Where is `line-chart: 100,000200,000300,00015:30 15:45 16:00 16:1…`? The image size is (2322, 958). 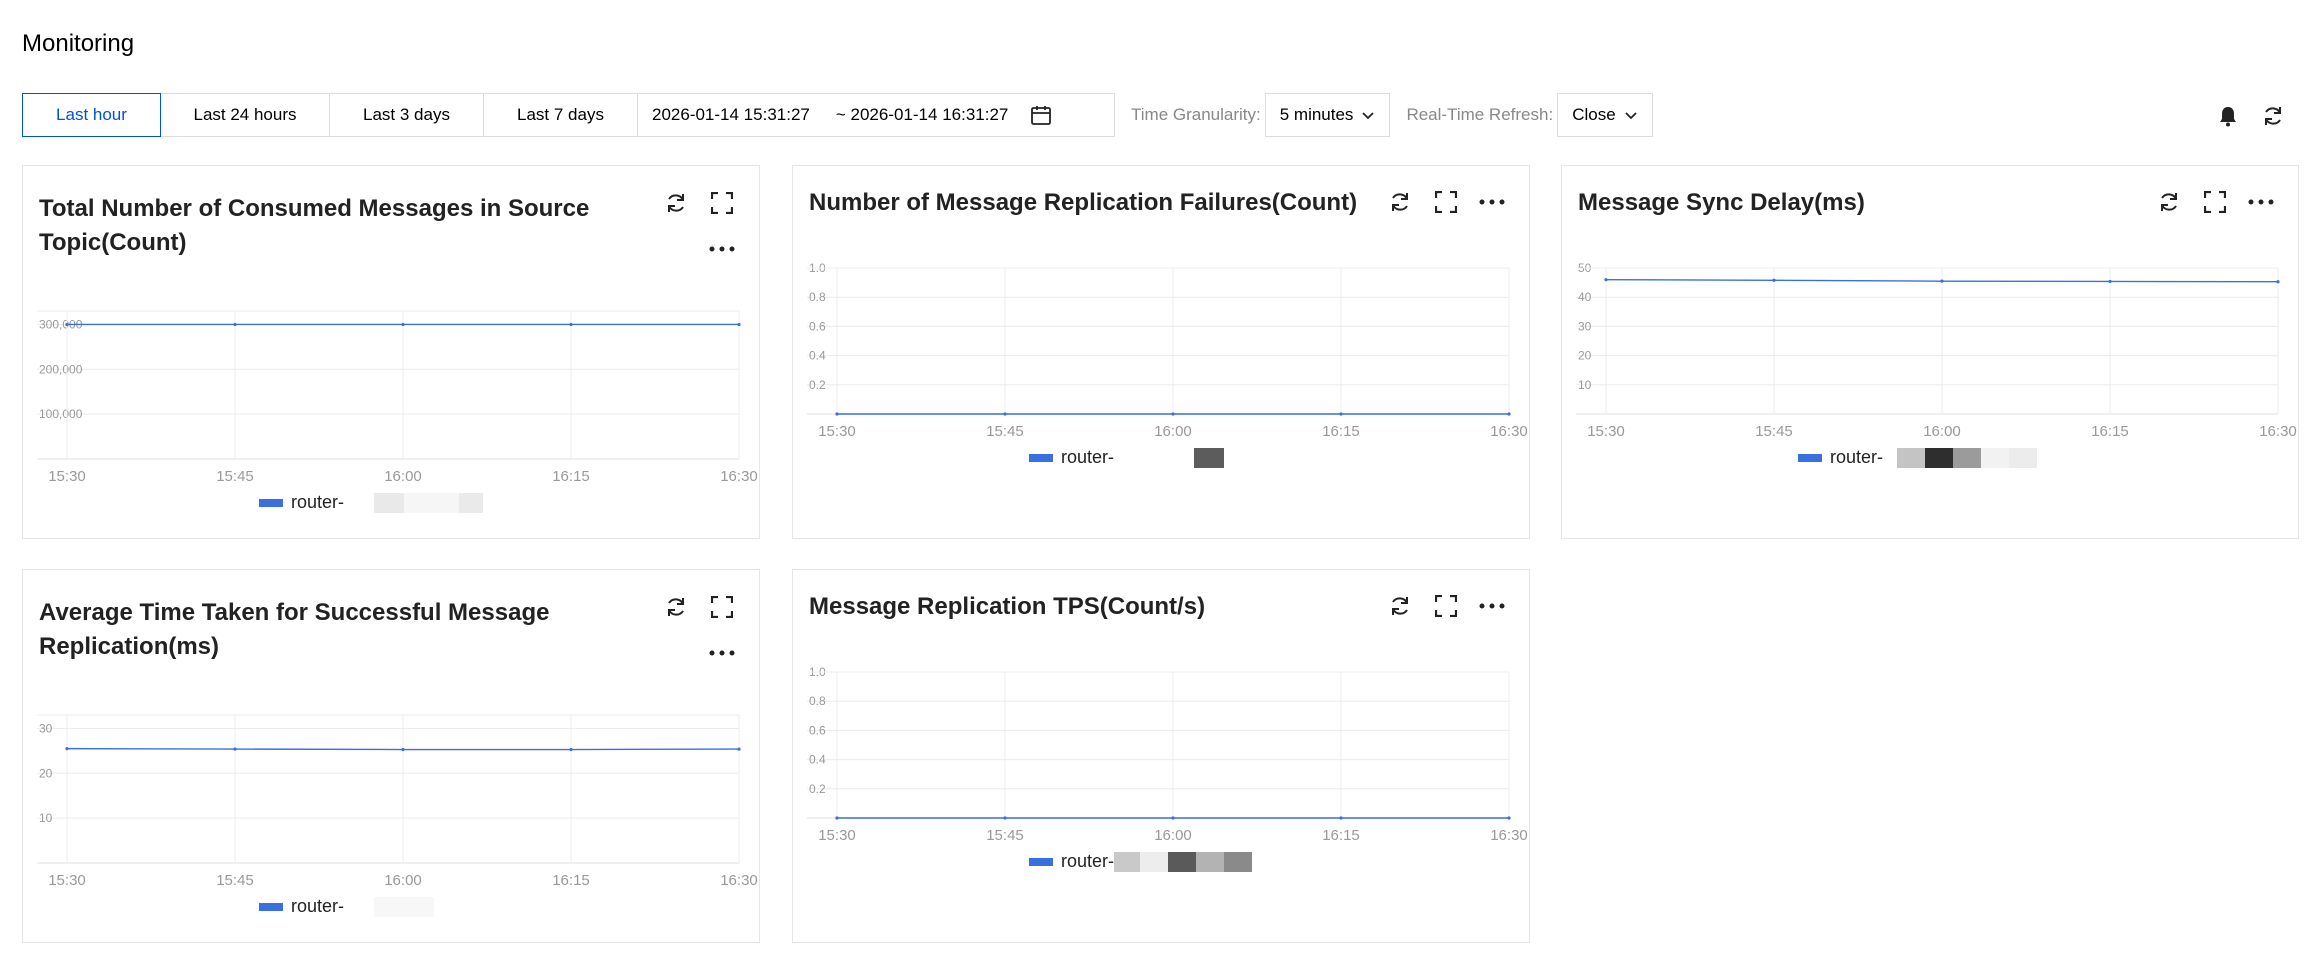 line-chart: 100,000200,000300,00015:30 15:45 16:00 16:1… is located at coordinates (397, 397).